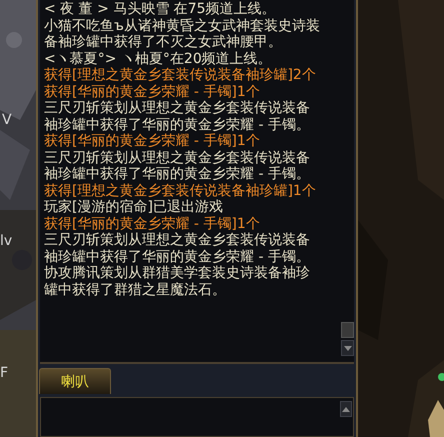 This screenshot has height=437, width=444. I want to click on chat-message: 玩家[漫游的宿命]已退出游戏, so click(134, 207).